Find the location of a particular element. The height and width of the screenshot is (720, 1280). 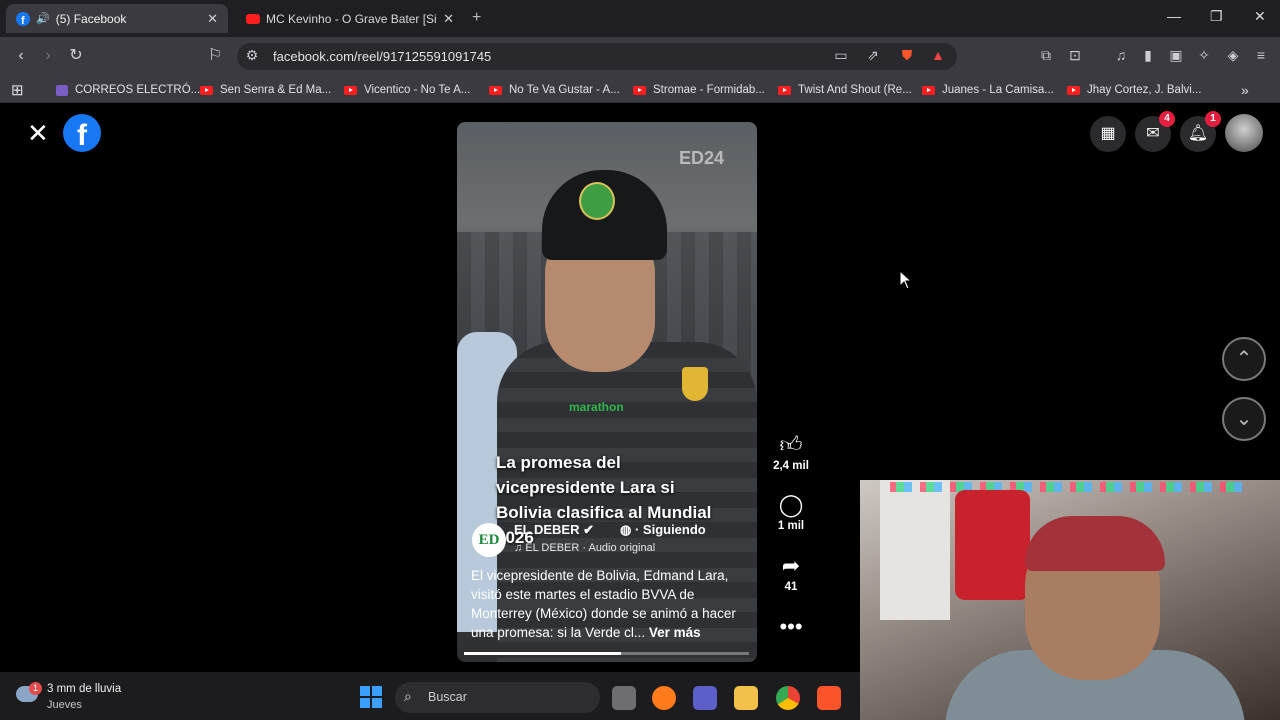

folder-icon is located at coordinates (62, 90).